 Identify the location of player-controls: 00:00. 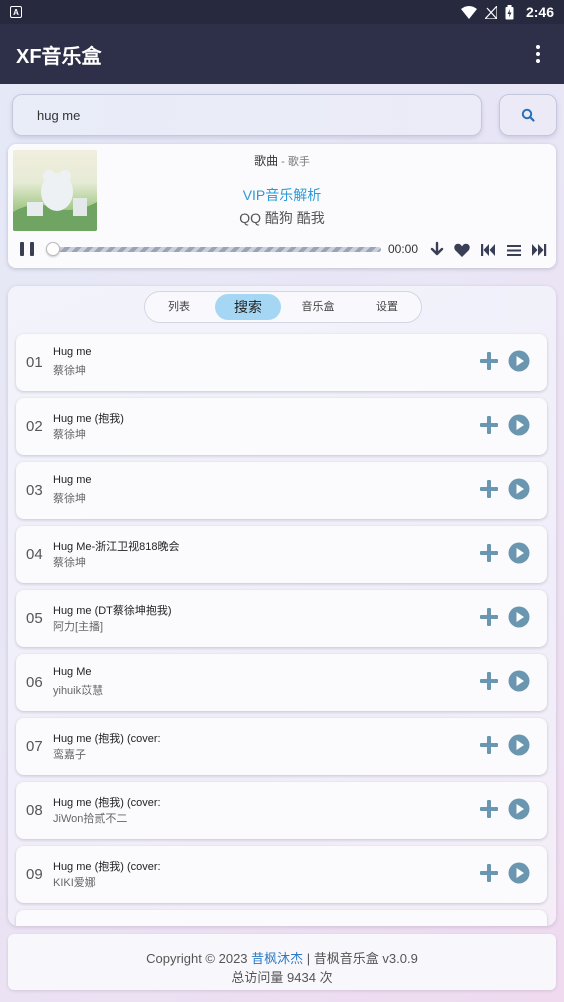
(282, 250).